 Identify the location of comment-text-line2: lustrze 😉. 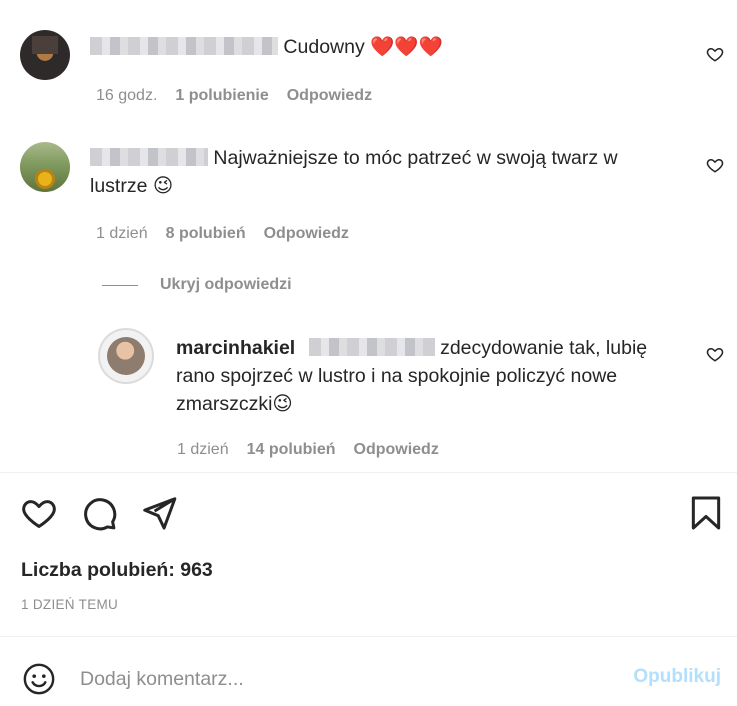
(132, 186).